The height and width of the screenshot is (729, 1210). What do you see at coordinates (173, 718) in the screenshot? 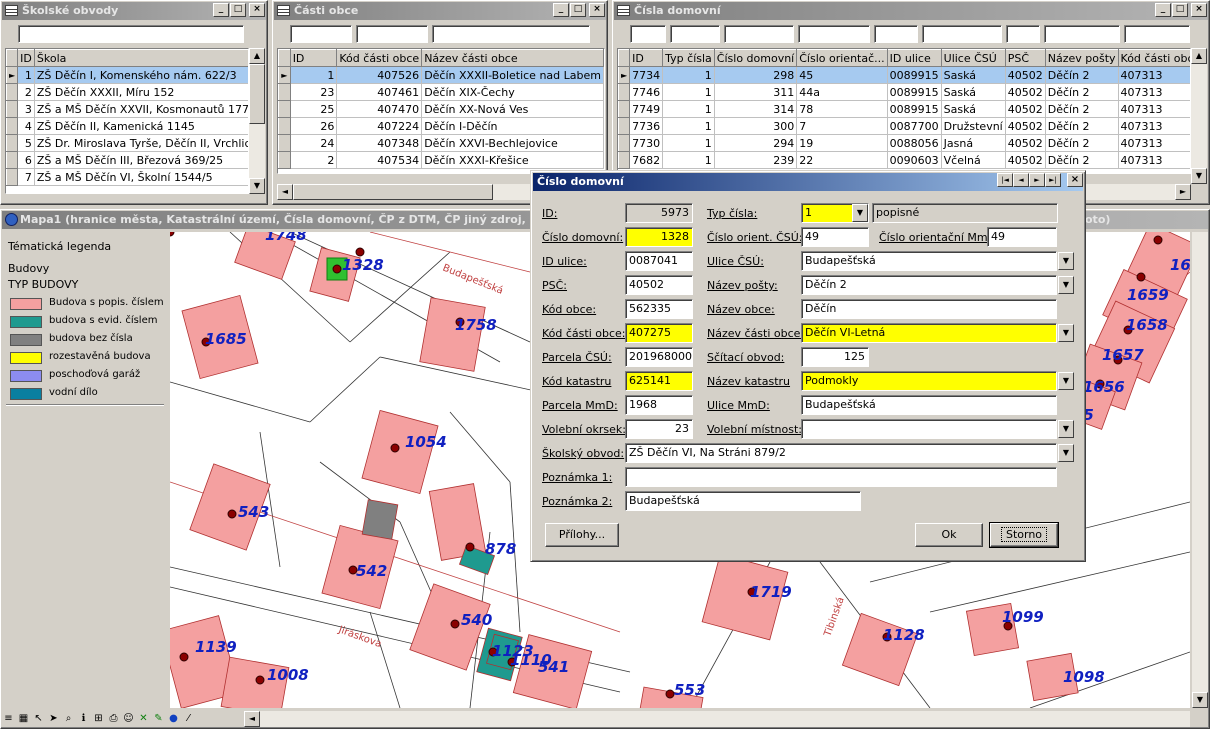
I see `globe-tool-icon: ●` at bounding box center [173, 718].